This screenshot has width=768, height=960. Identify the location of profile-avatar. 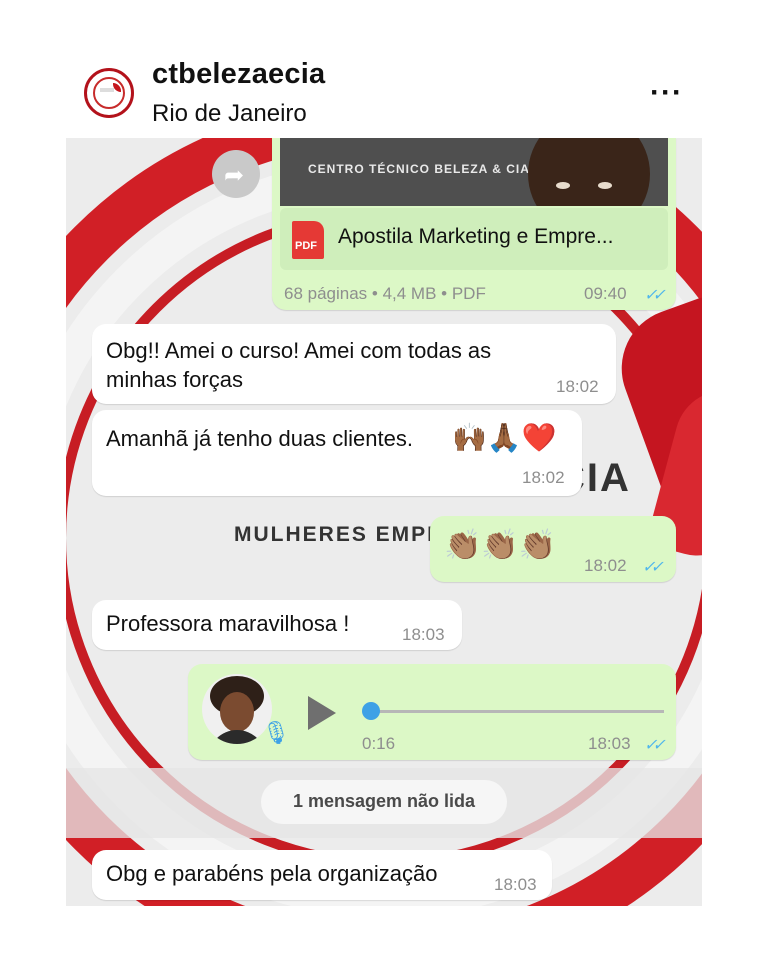
(109, 93).